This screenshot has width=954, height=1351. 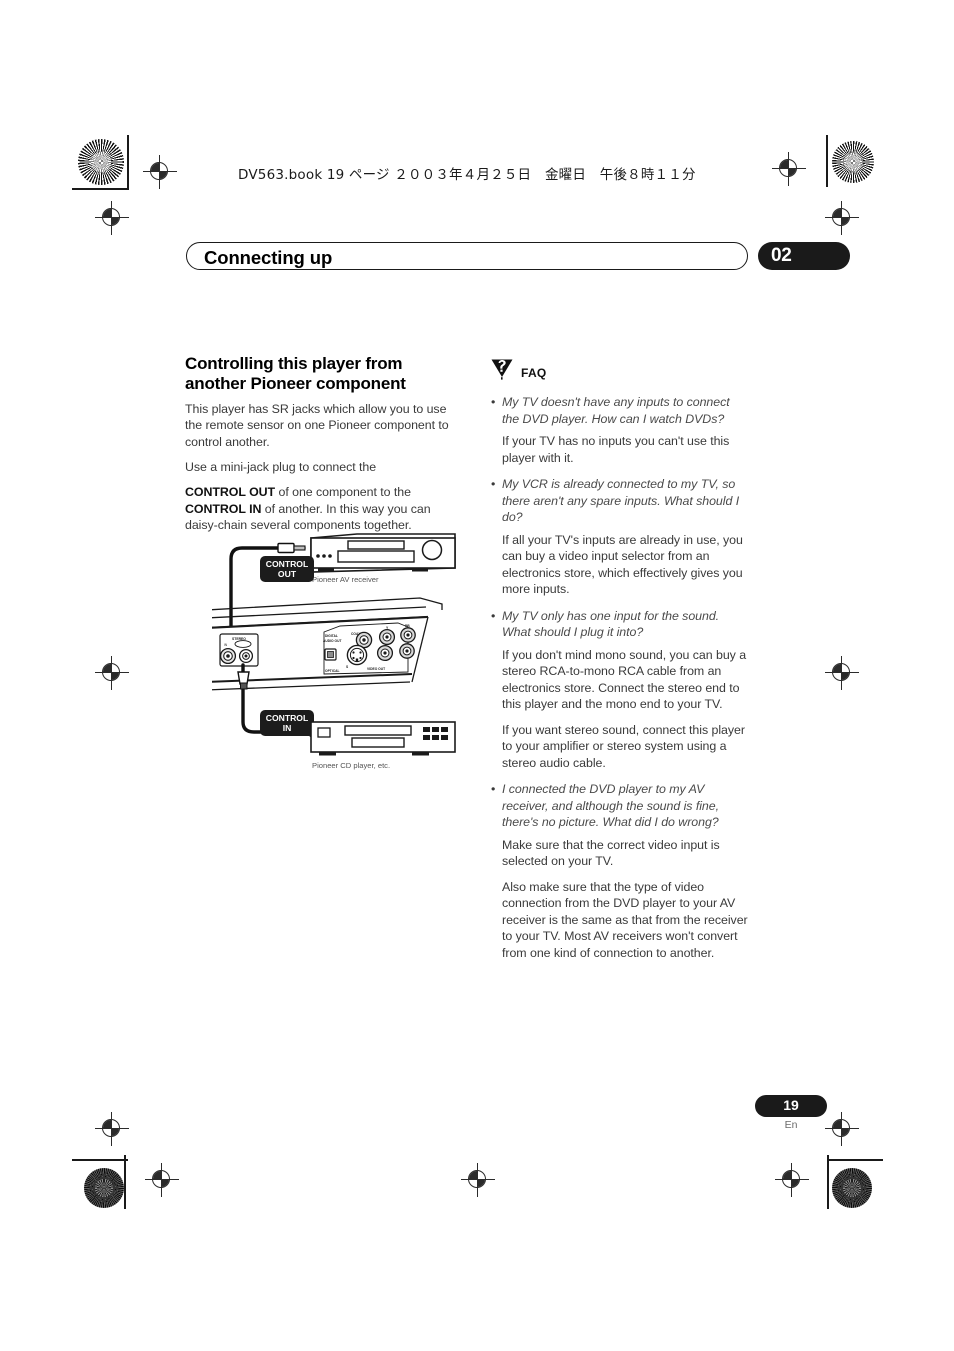 I want to click on control-out-line1: CONTROL, so click(x=287, y=564).